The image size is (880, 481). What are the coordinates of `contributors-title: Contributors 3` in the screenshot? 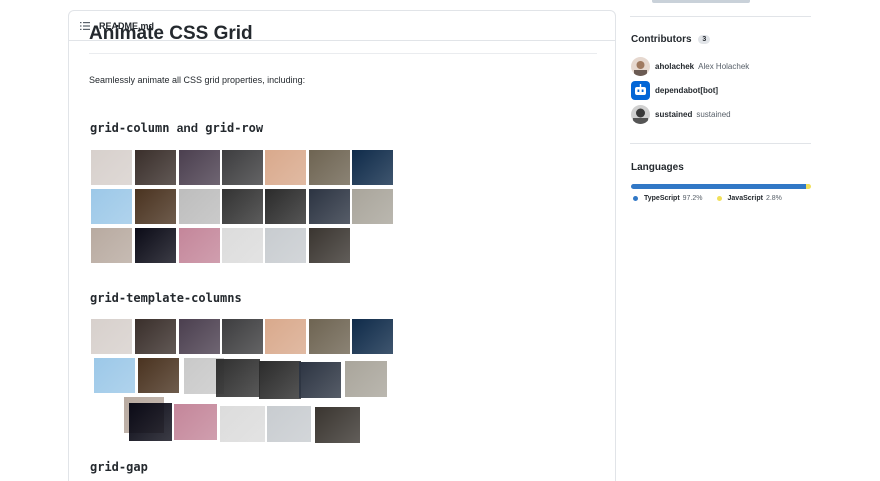 It's located at (671, 39).